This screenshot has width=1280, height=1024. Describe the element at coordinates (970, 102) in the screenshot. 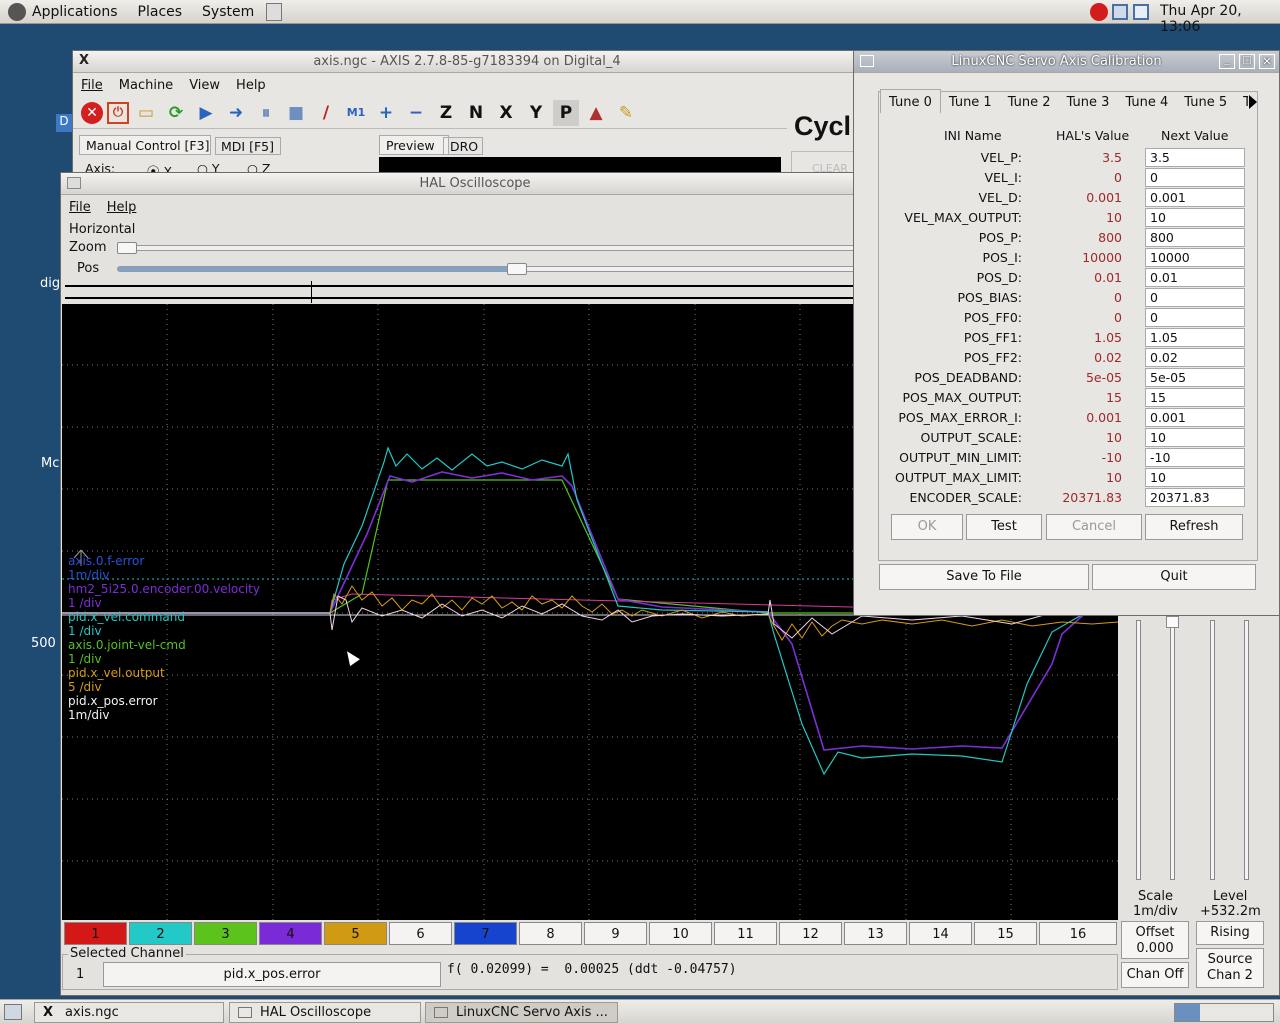

I see `tab-tune-1: Tune 1` at that location.